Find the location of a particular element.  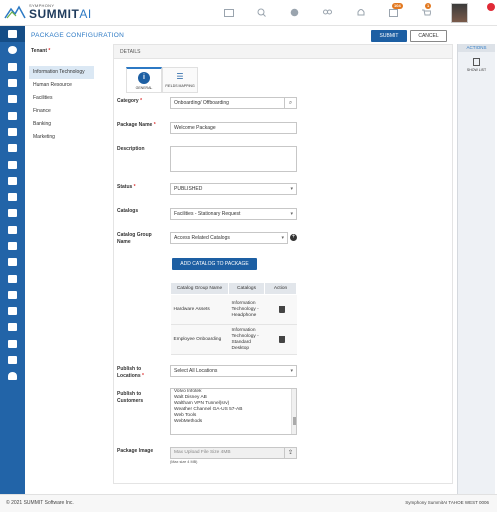

tab-general: i GENERAL is located at coordinates (144, 80).